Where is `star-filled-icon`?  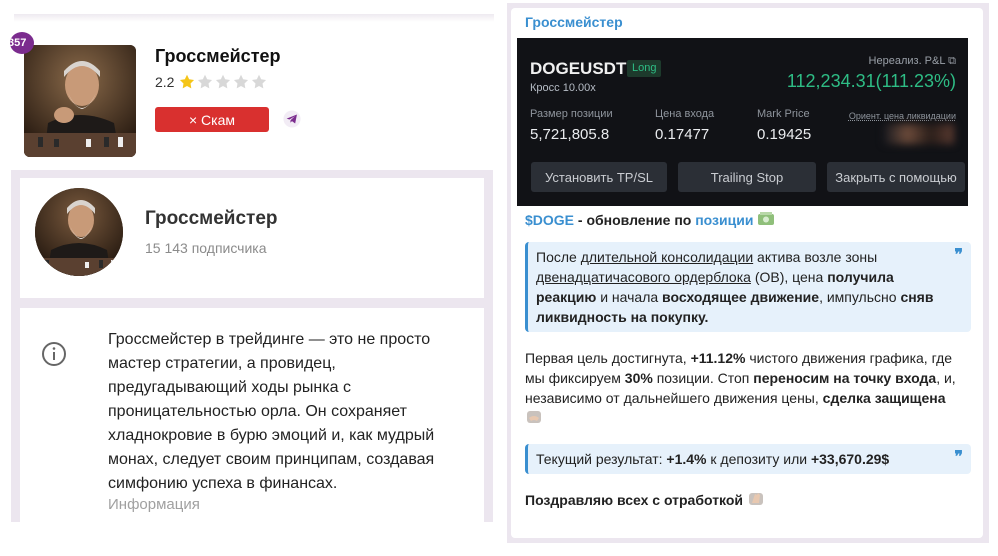 star-filled-icon is located at coordinates (187, 81).